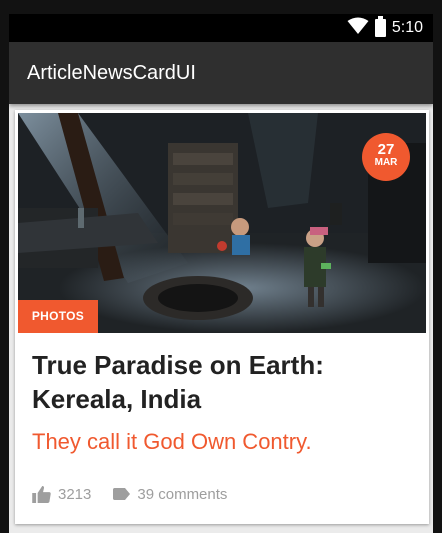 The image size is (442, 533). I want to click on battery-icon, so click(380, 26).